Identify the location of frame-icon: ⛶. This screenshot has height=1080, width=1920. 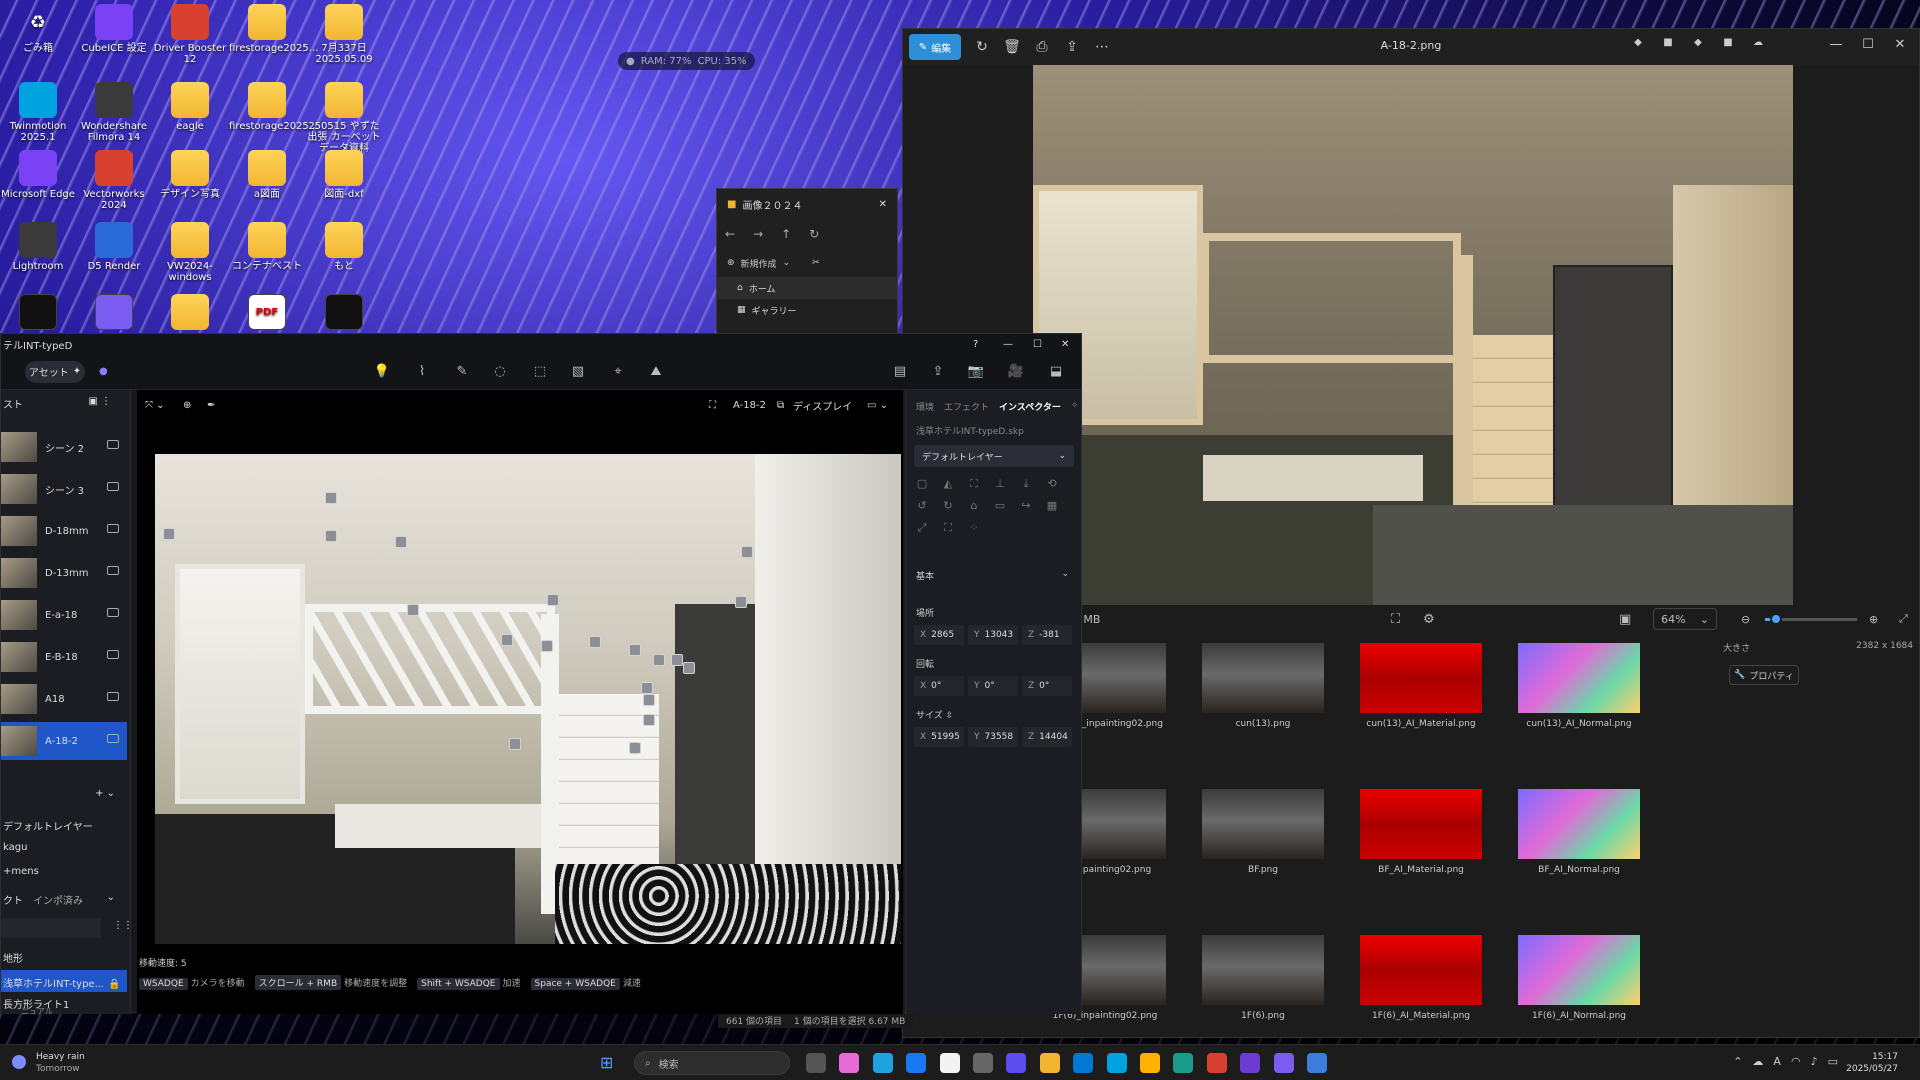
(948, 529).